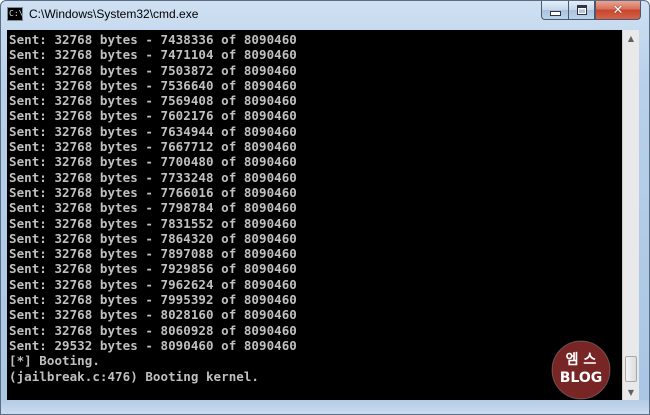 This screenshot has width=650, height=415. I want to click on vertical-scrollbar: ▲ ▼, so click(630, 215).